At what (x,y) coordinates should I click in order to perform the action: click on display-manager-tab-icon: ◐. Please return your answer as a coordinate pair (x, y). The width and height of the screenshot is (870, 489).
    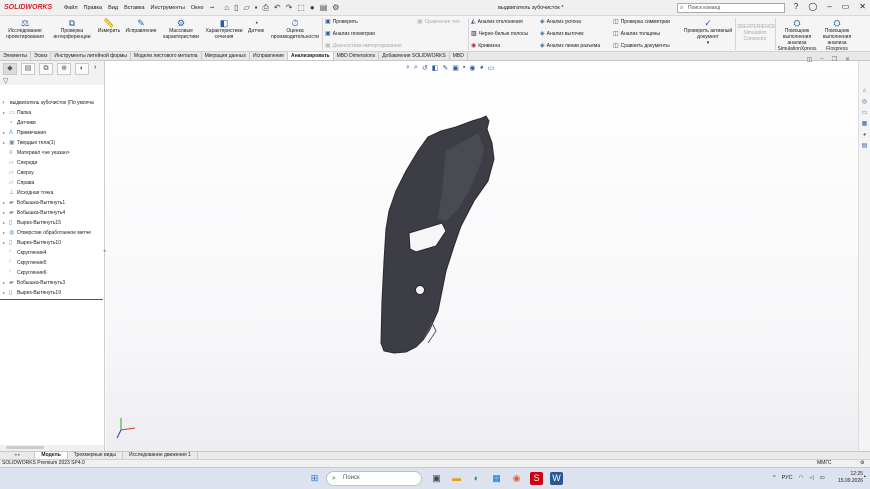
    Looking at the image, I should click on (82, 69).